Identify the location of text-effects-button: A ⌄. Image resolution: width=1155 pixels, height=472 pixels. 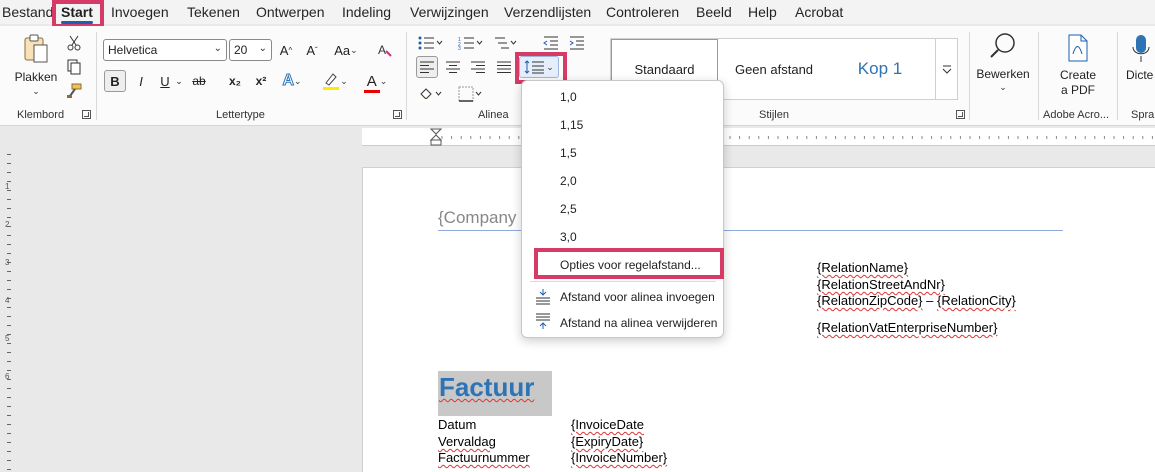
(292, 81).